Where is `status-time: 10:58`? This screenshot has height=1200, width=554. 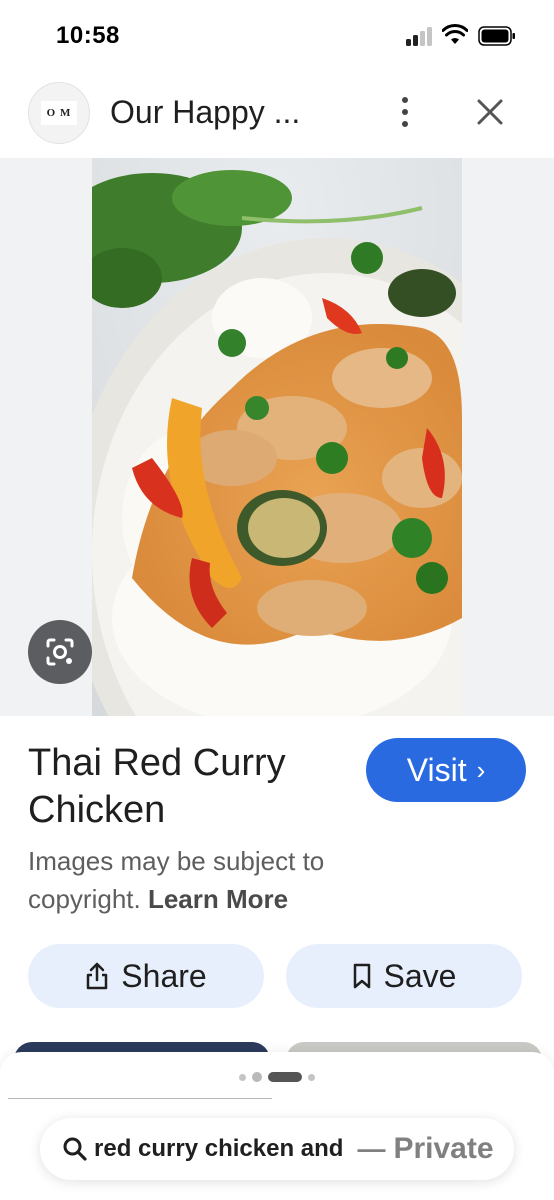 status-time: 10:58 is located at coordinates (88, 35).